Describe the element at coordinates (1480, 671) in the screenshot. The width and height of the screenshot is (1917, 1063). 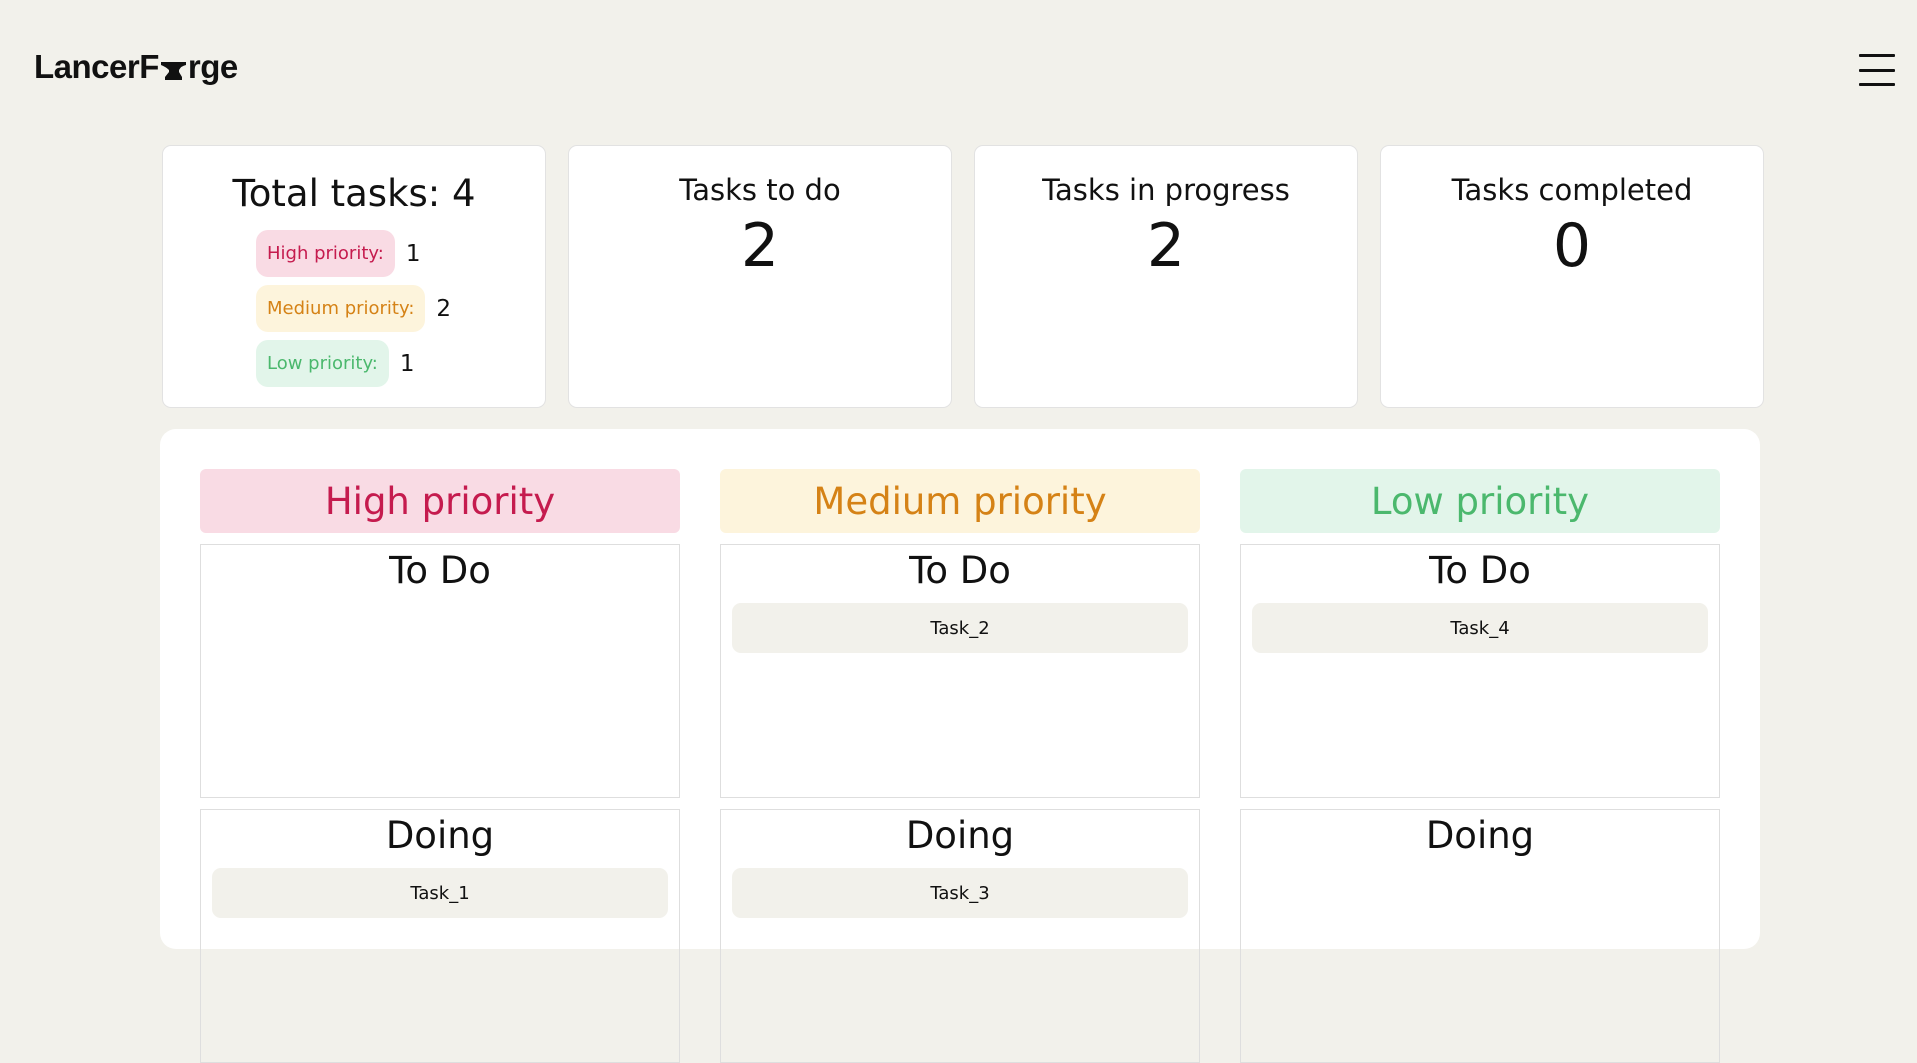
I see `lane-low-todo: To Do Task_4` at that location.